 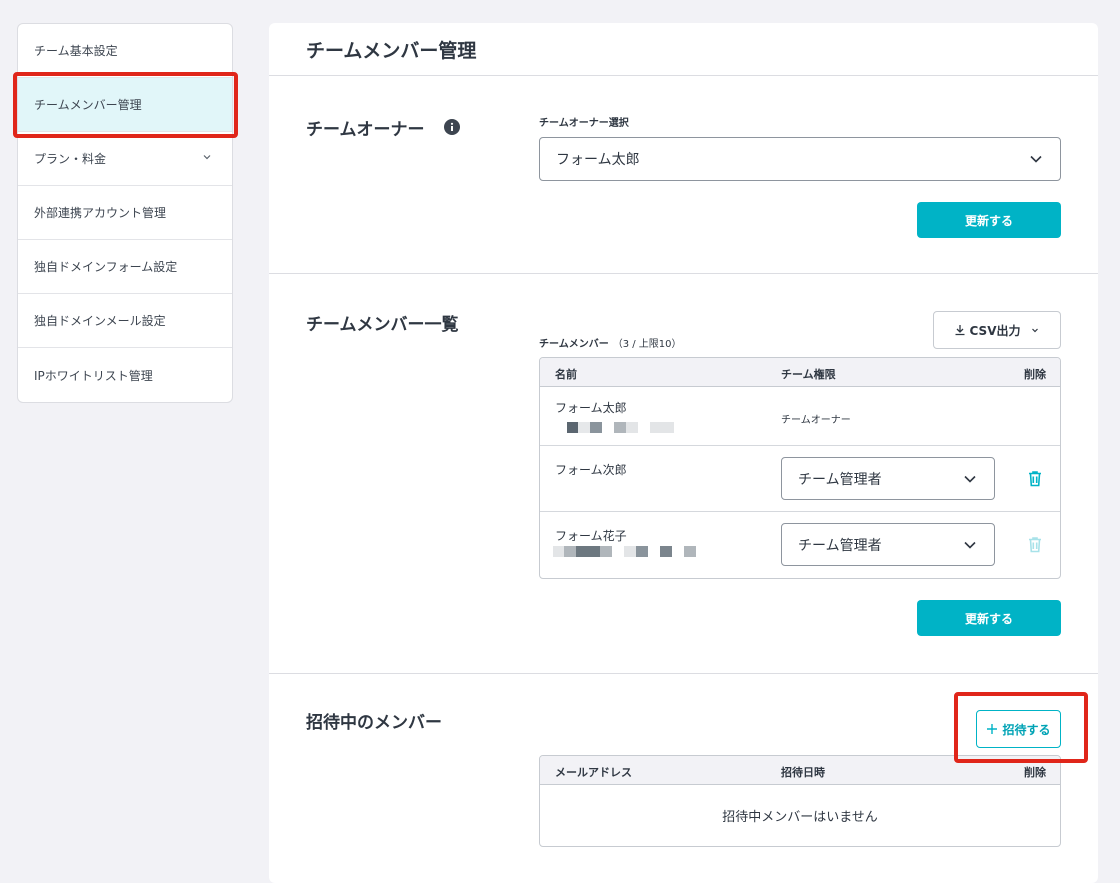 I want to click on table-row: フォーム太郎 チームオーナー, so click(x=800, y=416).